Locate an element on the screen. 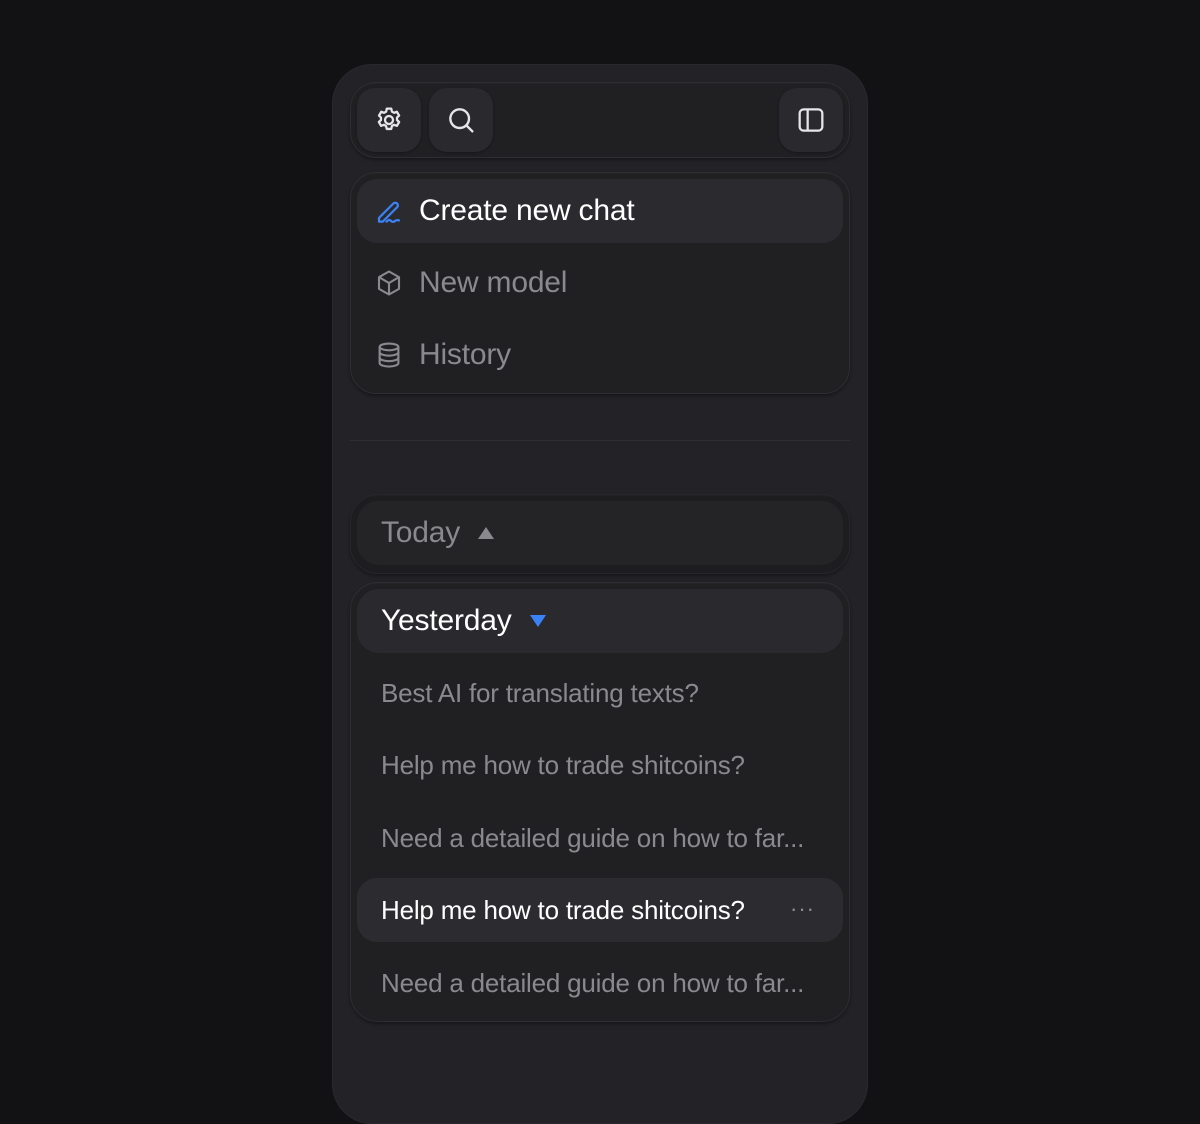 The height and width of the screenshot is (1124, 1200). menu-item-label: History is located at coordinates (465, 354).